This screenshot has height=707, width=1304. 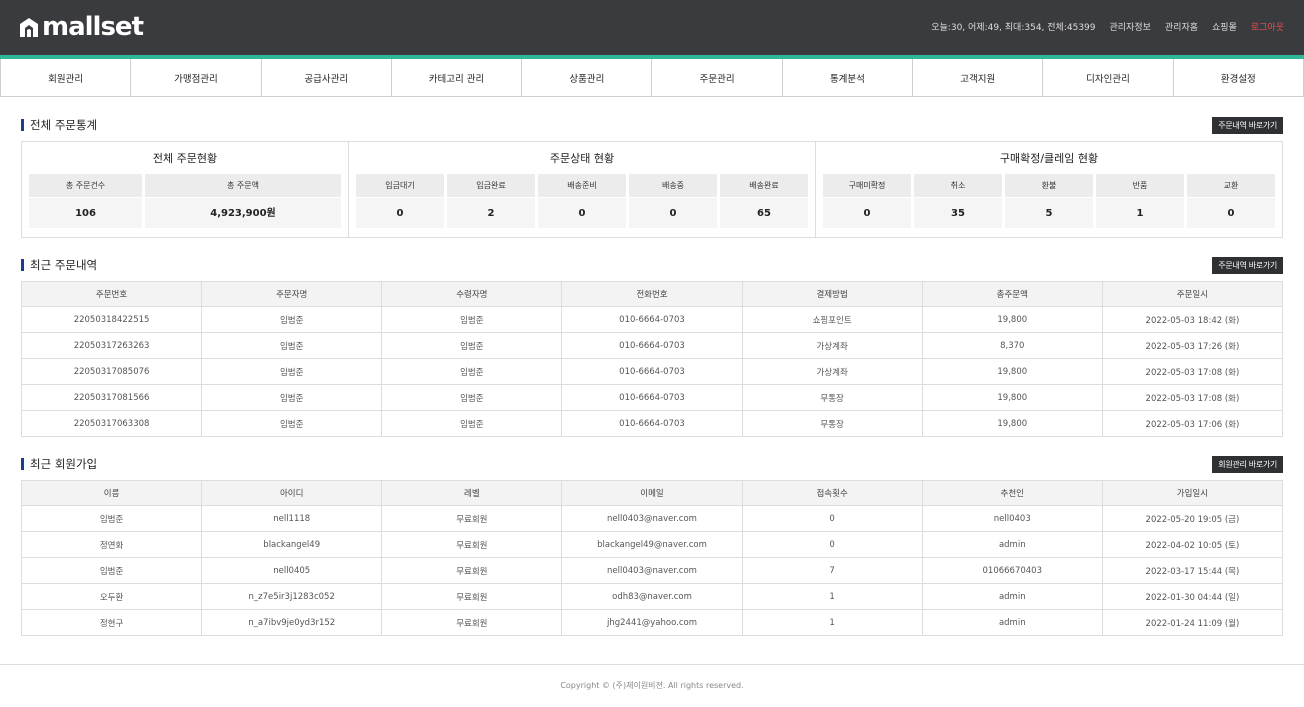 I want to click on stat-value: 5, so click(x=1049, y=213).